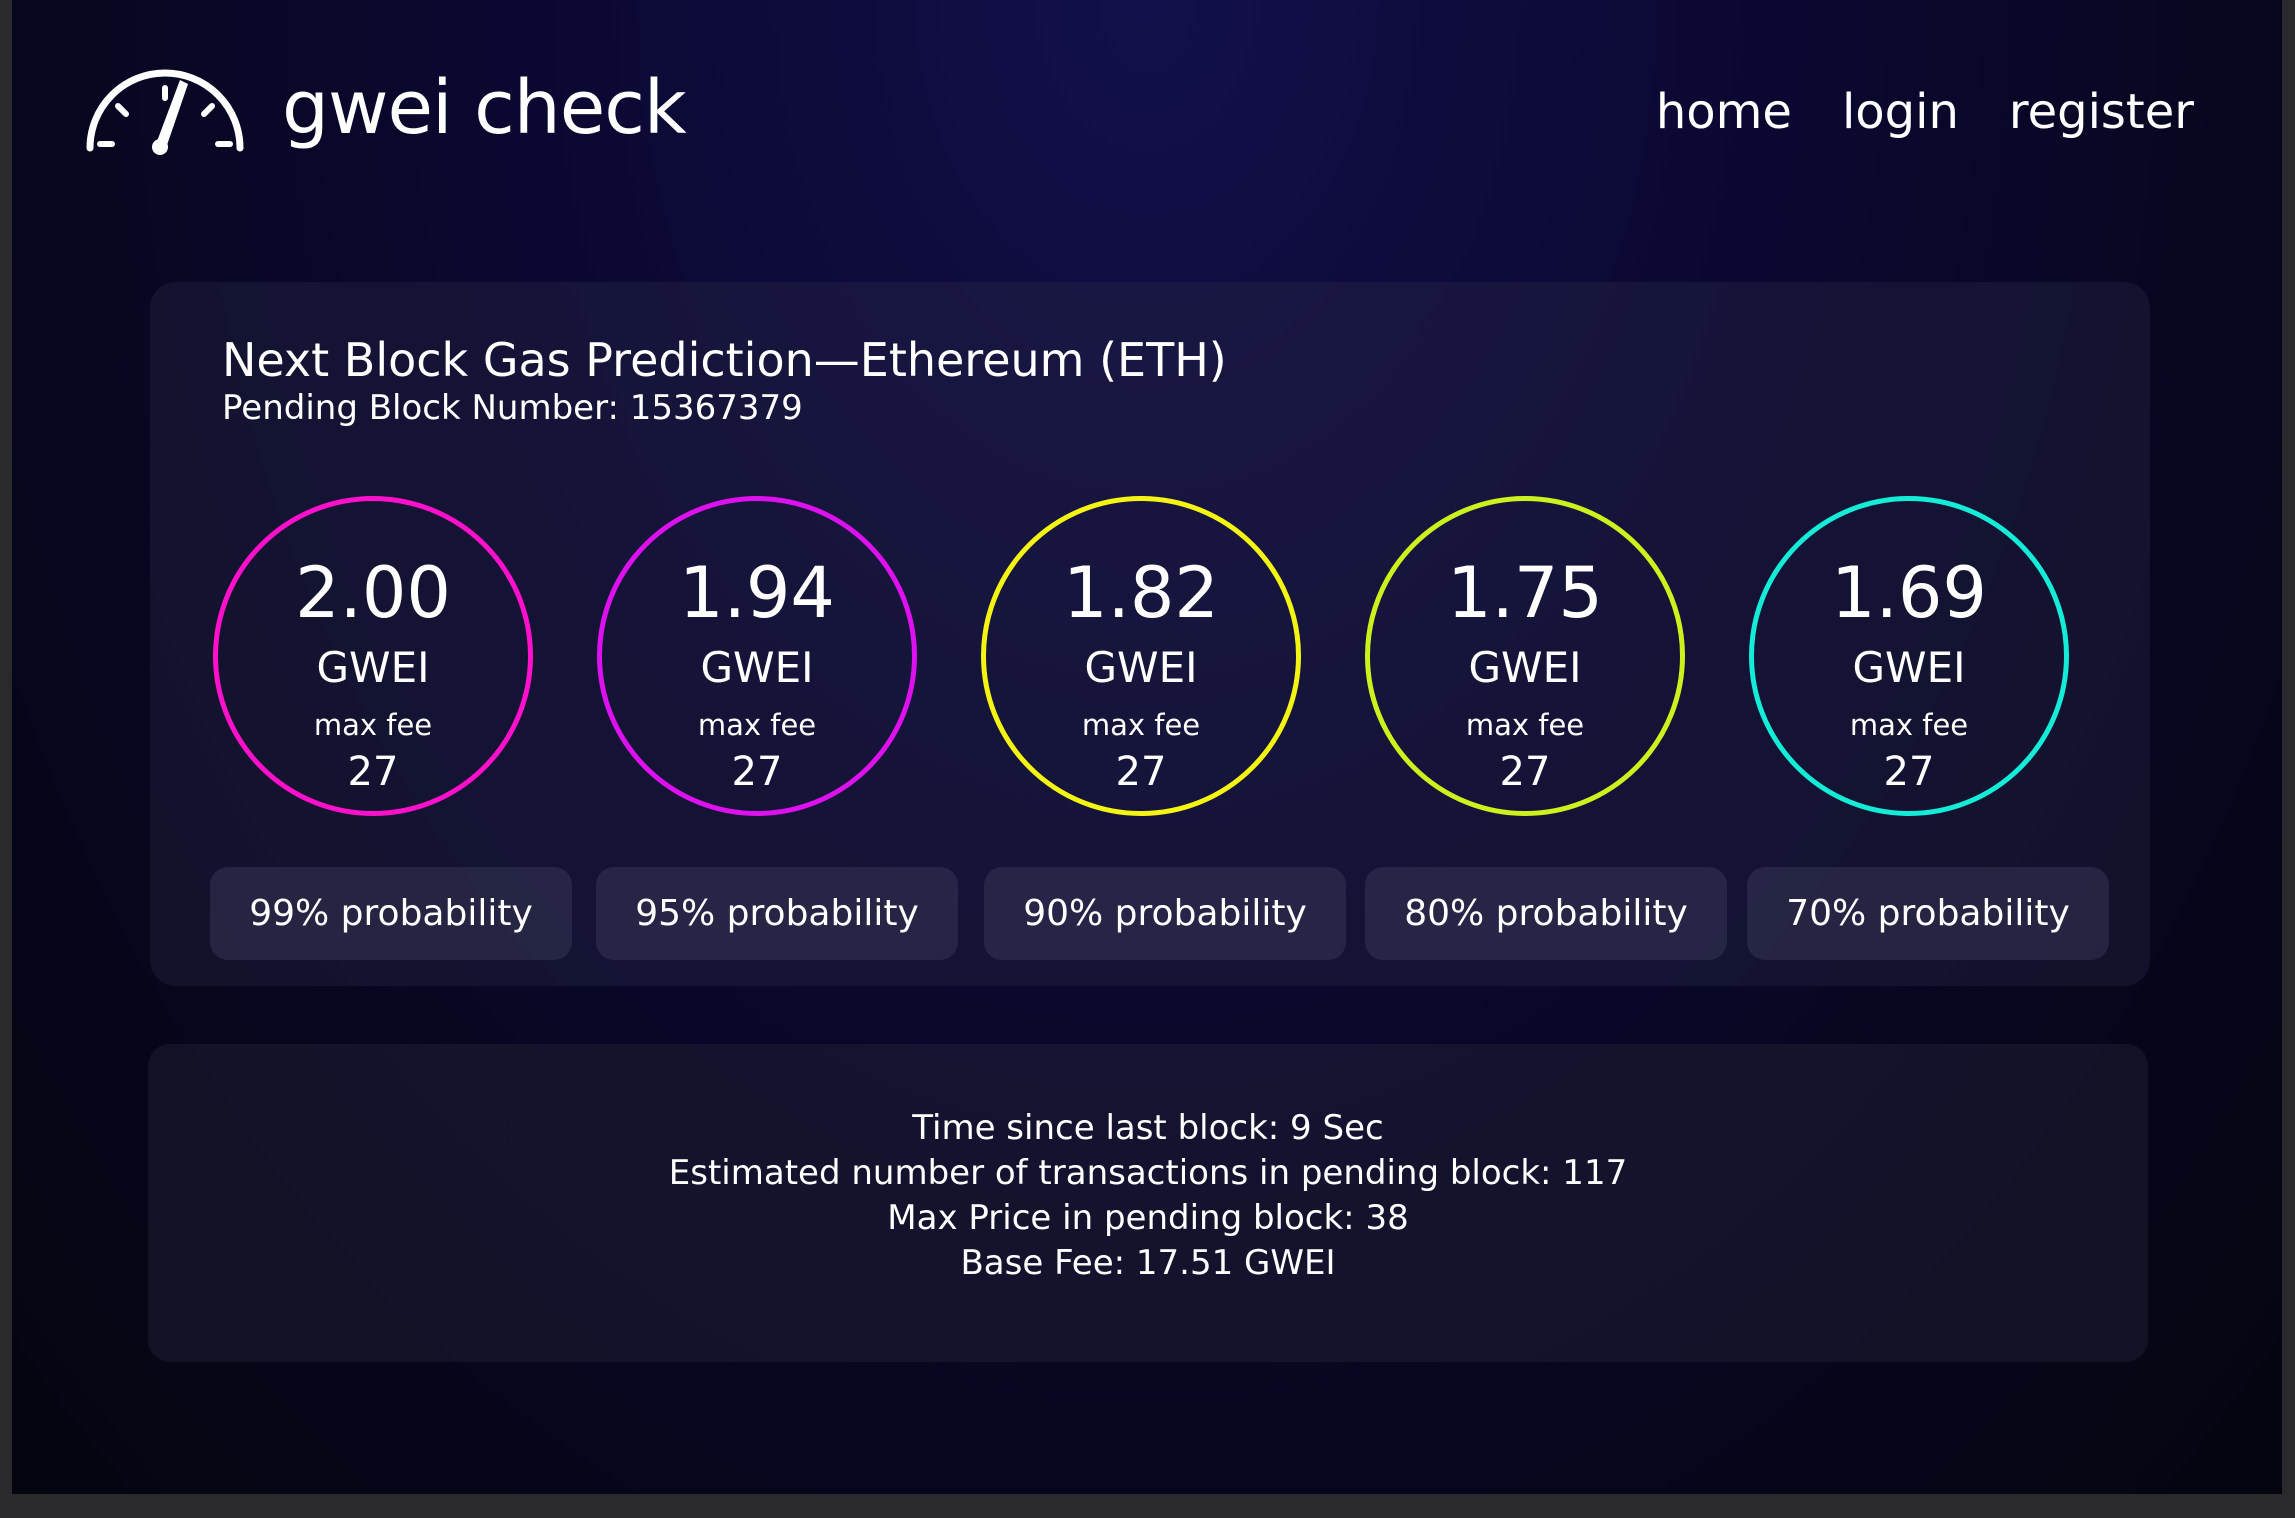  What do you see at coordinates (1525, 593) in the screenshot?
I see `gauge-value: 1.75` at bounding box center [1525, 593].